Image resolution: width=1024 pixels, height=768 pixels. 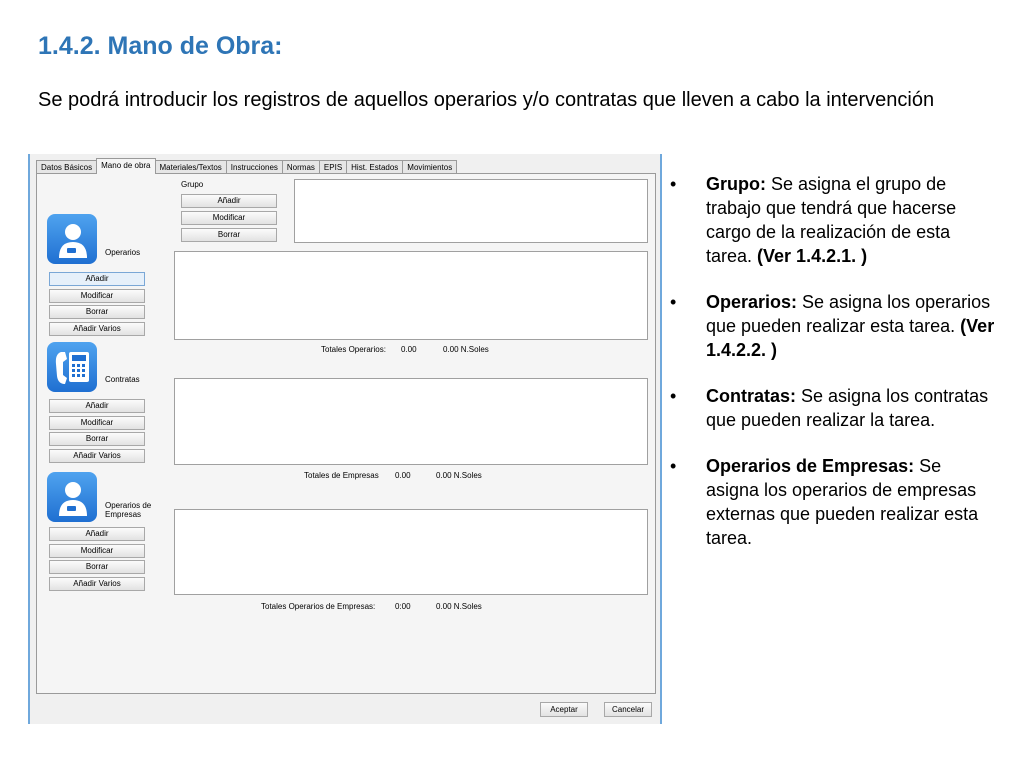 I want to click on operarios-label: Operarios, so click(x=123, y=252).